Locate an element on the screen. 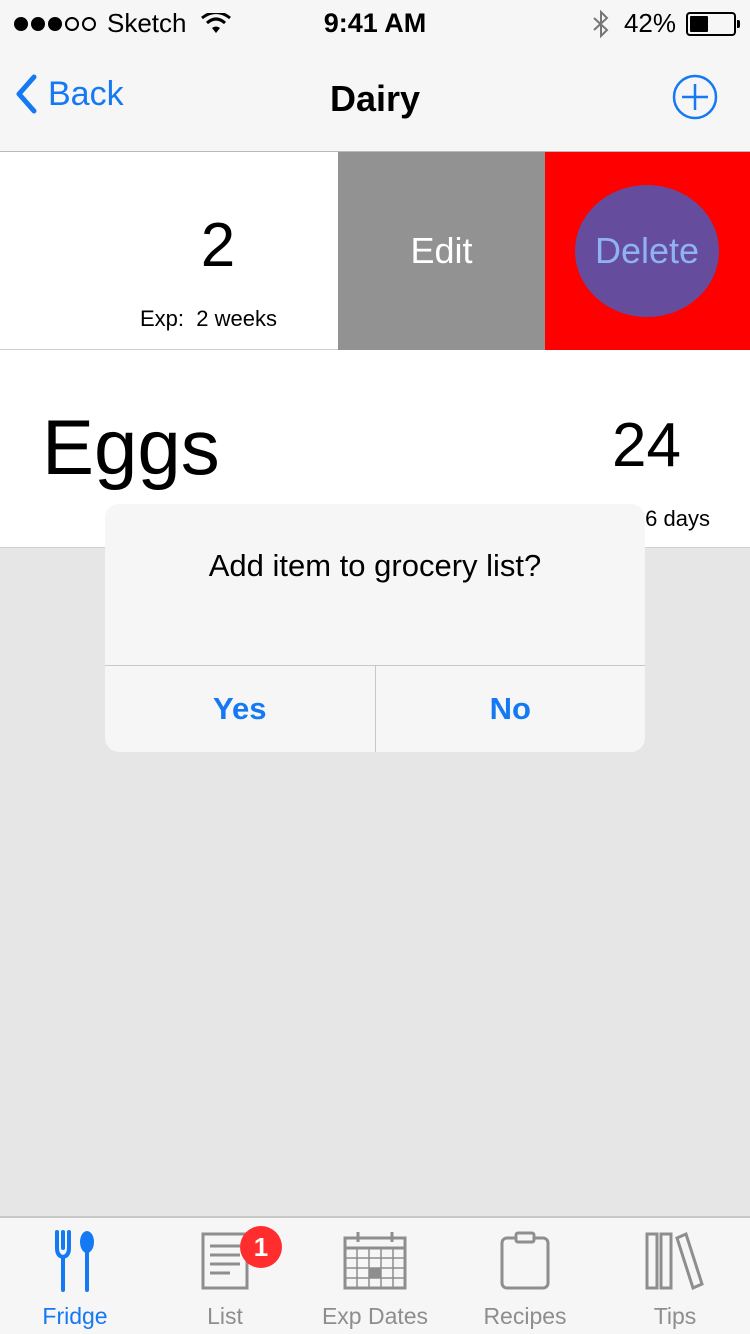 This screenshot has height=1334, width=750. clipboard-icon is located at coordinates (525, 1260).